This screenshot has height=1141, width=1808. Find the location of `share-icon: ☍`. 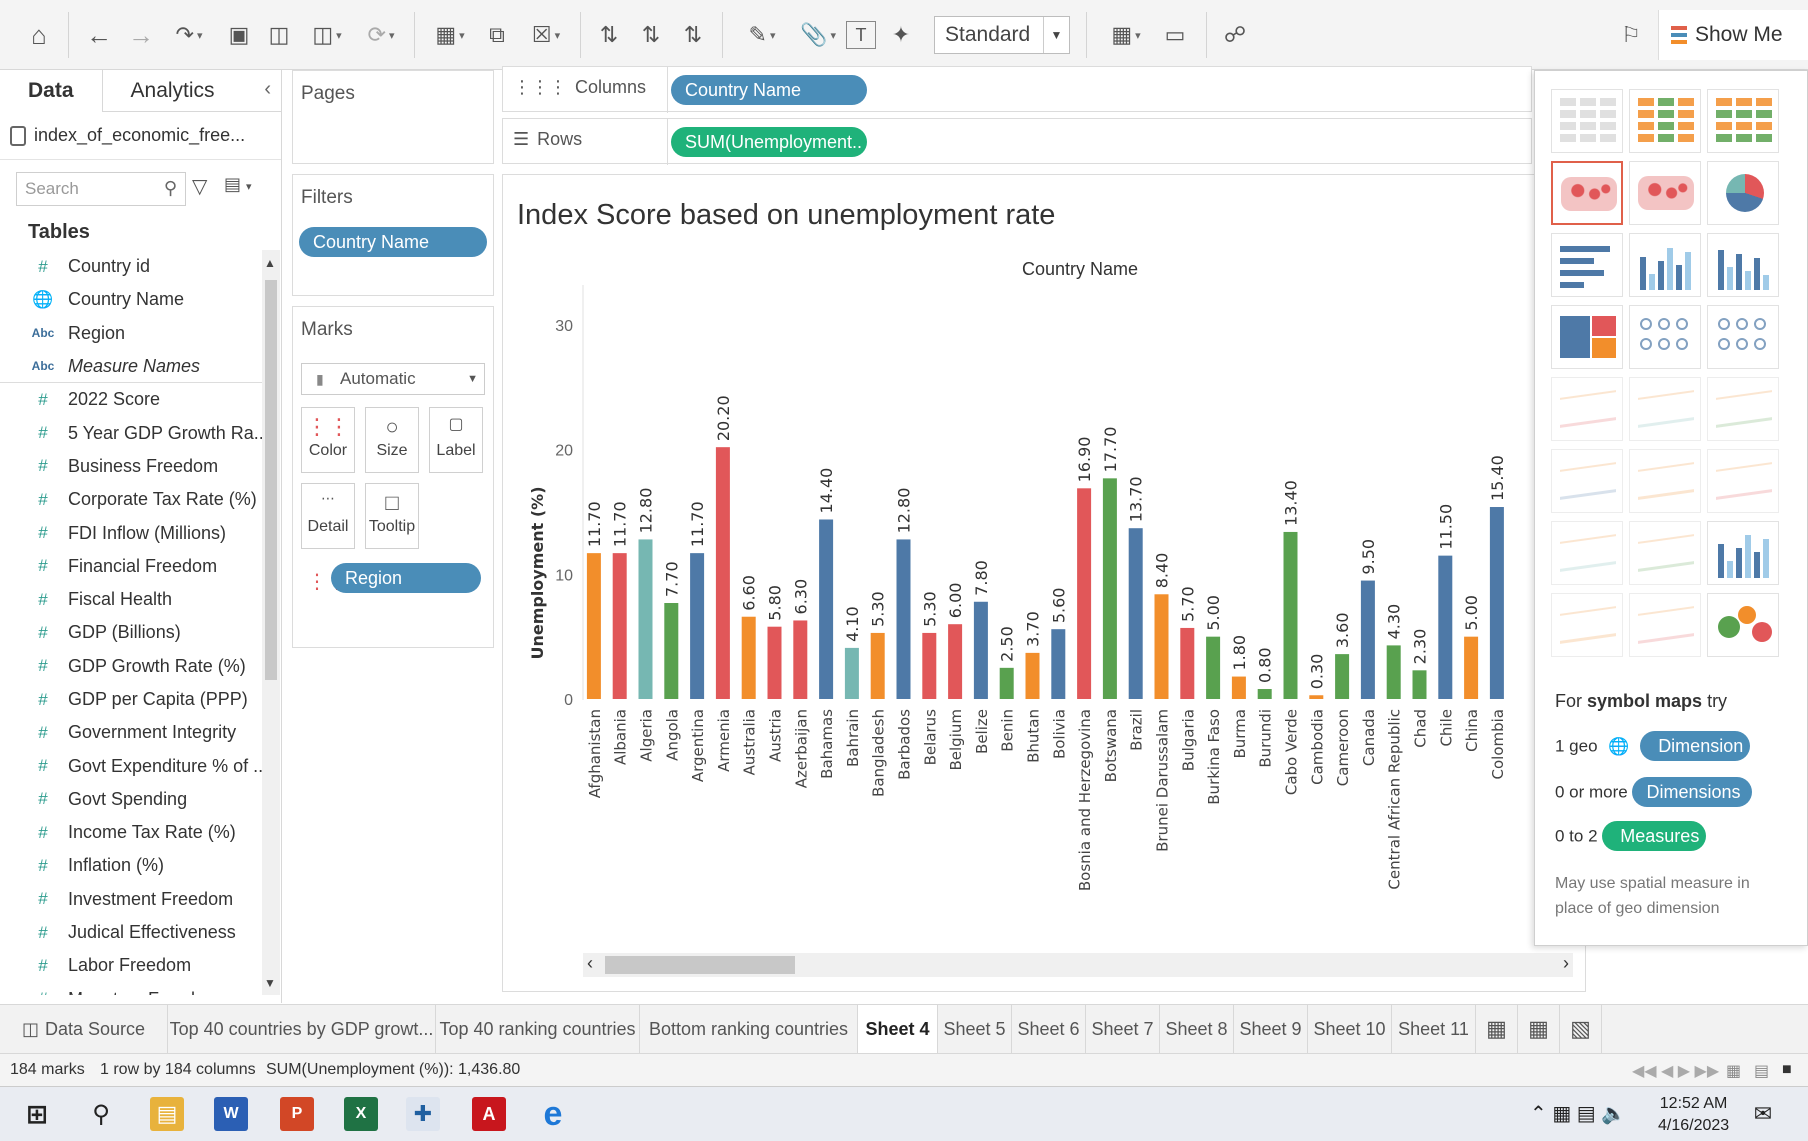

share-icon: ☍ is located at coordinates (1235, 35).